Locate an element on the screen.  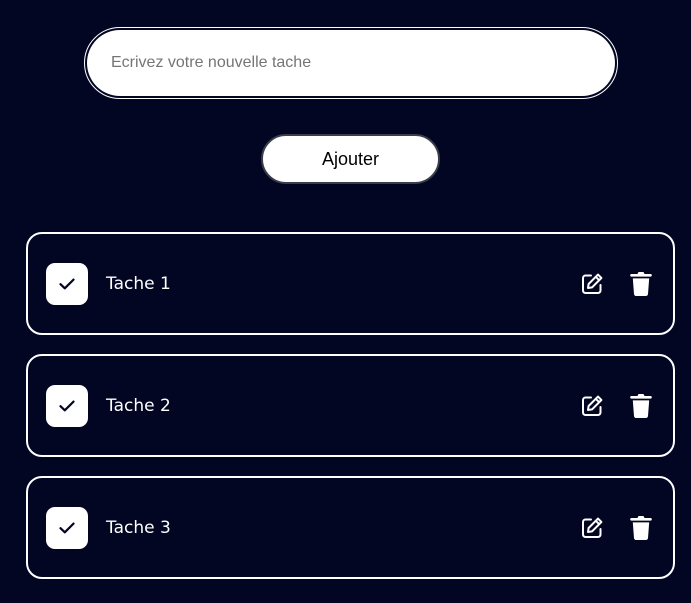
new-task-input is located at coordinates (351, 63).